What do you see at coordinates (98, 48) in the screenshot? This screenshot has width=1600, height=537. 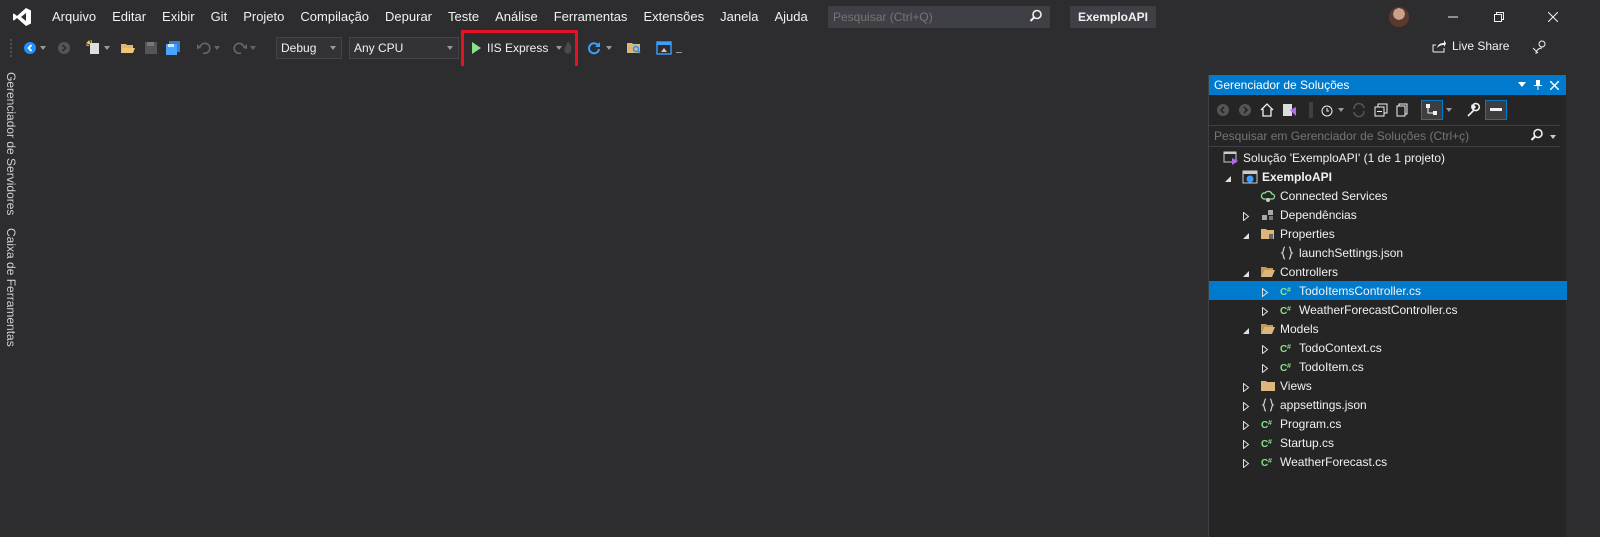 I see `new-item-button` at bounding box center [98, 48].